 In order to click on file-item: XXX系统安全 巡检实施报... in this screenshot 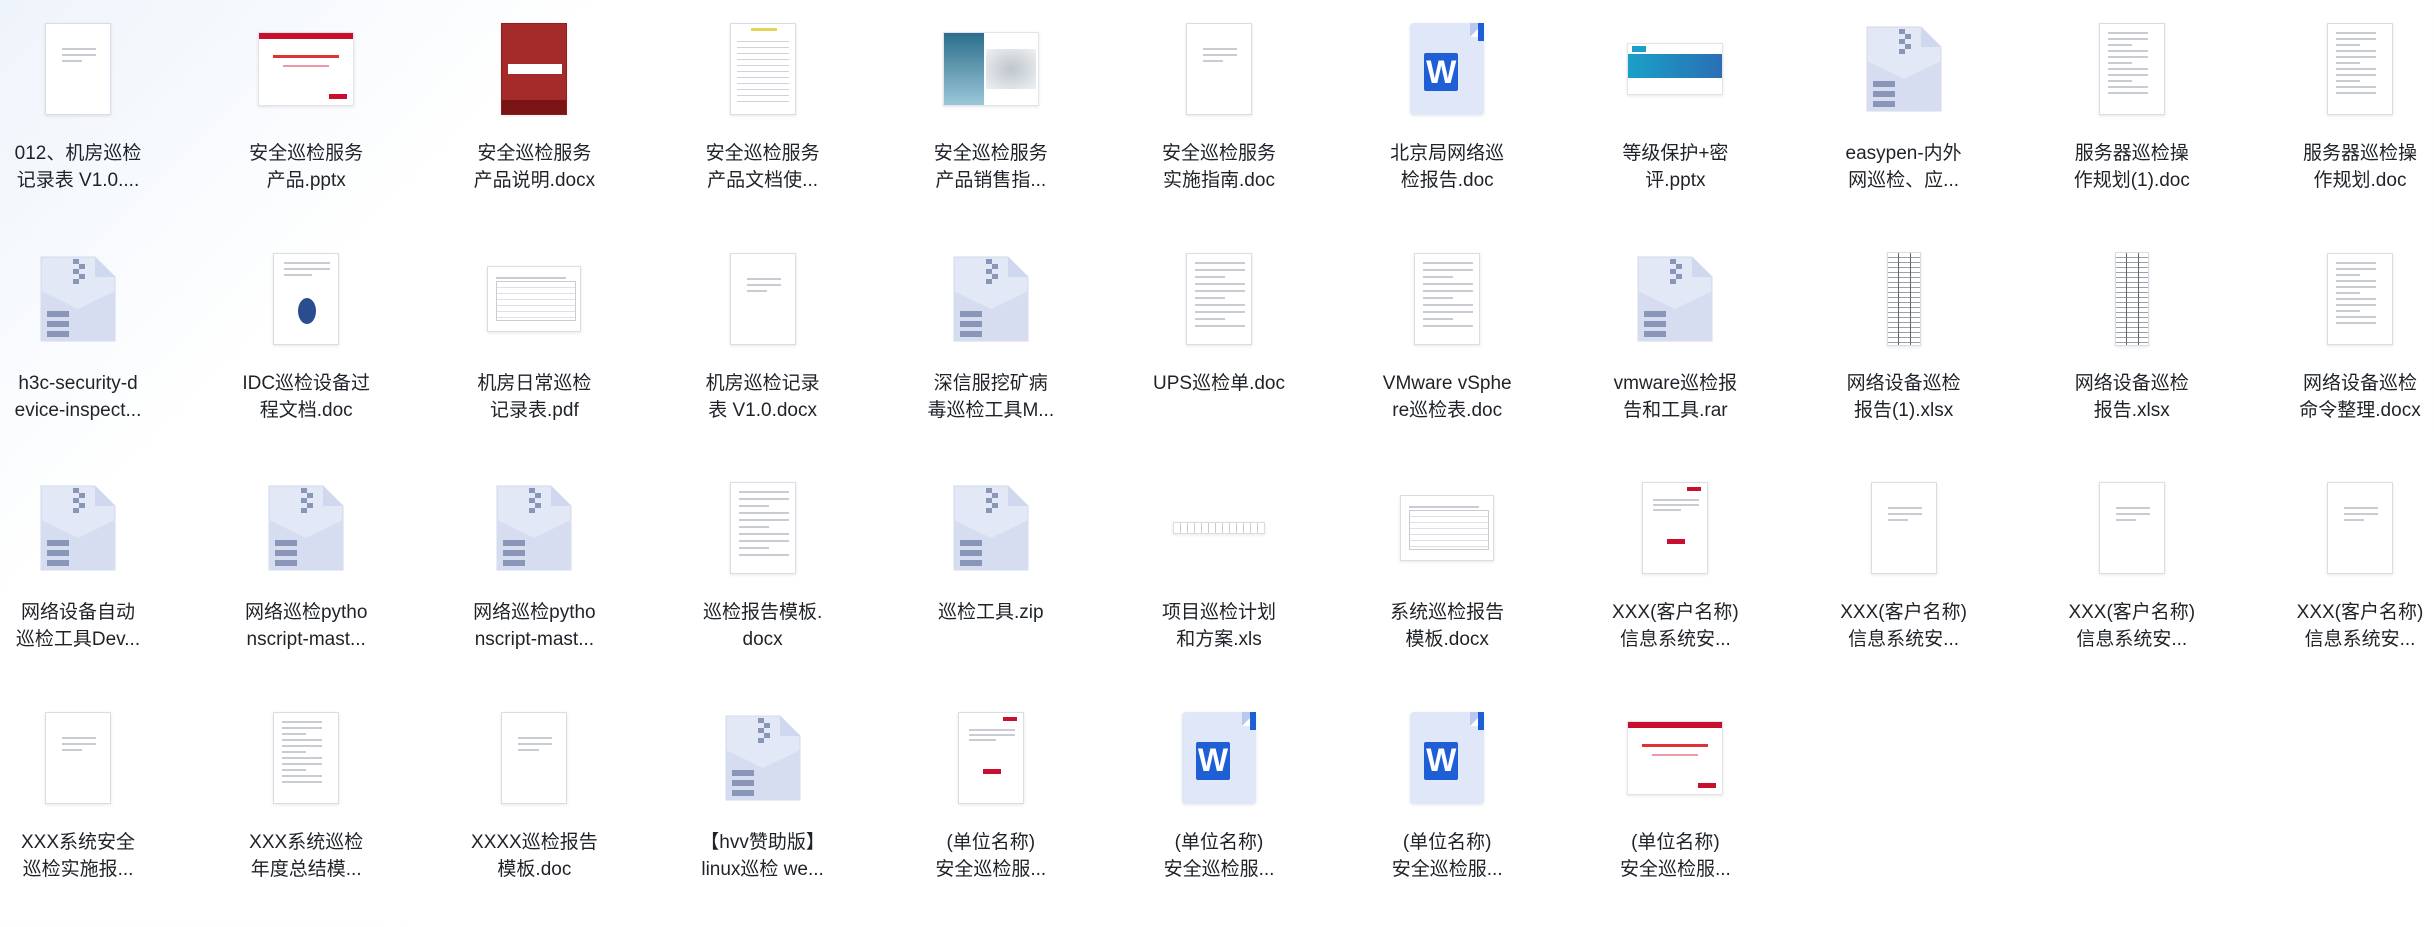, I will do `click(89, 799)`.